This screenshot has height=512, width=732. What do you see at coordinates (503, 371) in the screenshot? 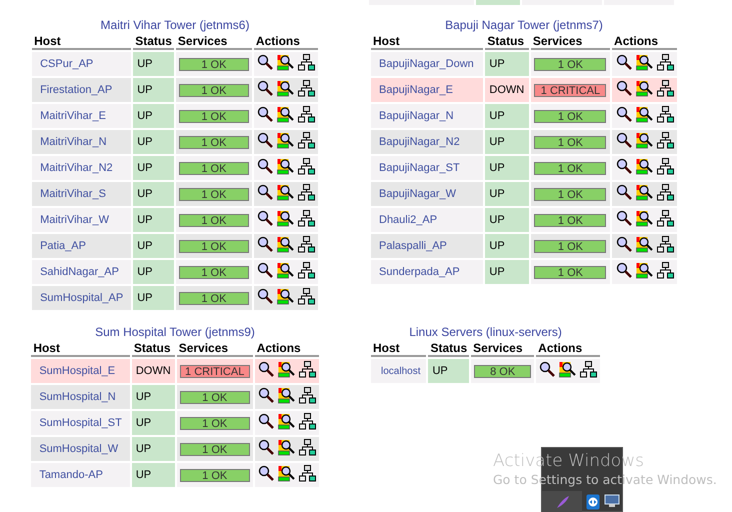
I see `service-status-badge: 8 OK` at bounding box center [503, 371].